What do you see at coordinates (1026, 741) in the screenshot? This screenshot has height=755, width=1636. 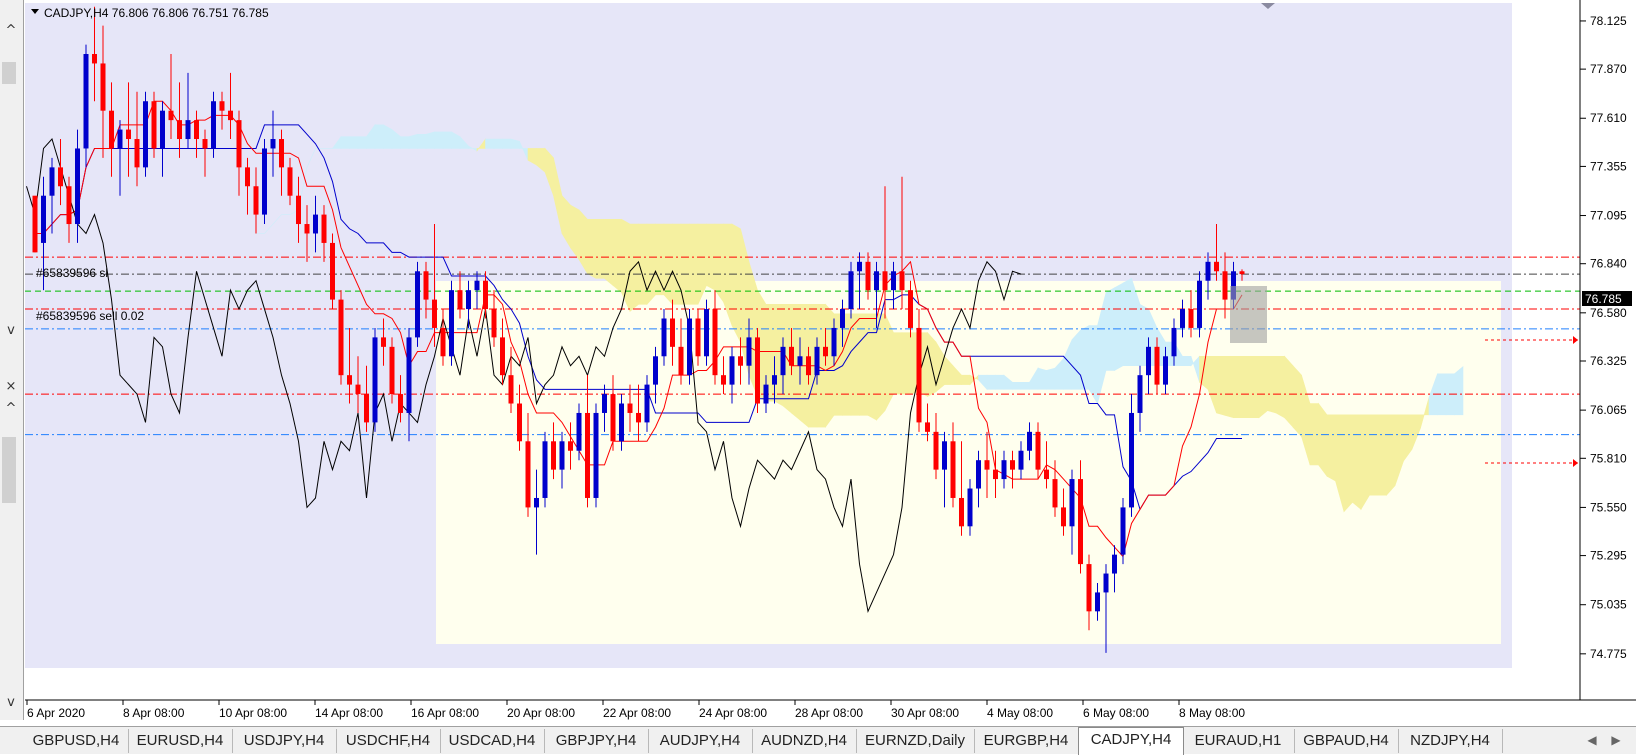 I see `tab-eurgbp-h4: EURGBP,H4` at bounding box center [1026, 741].